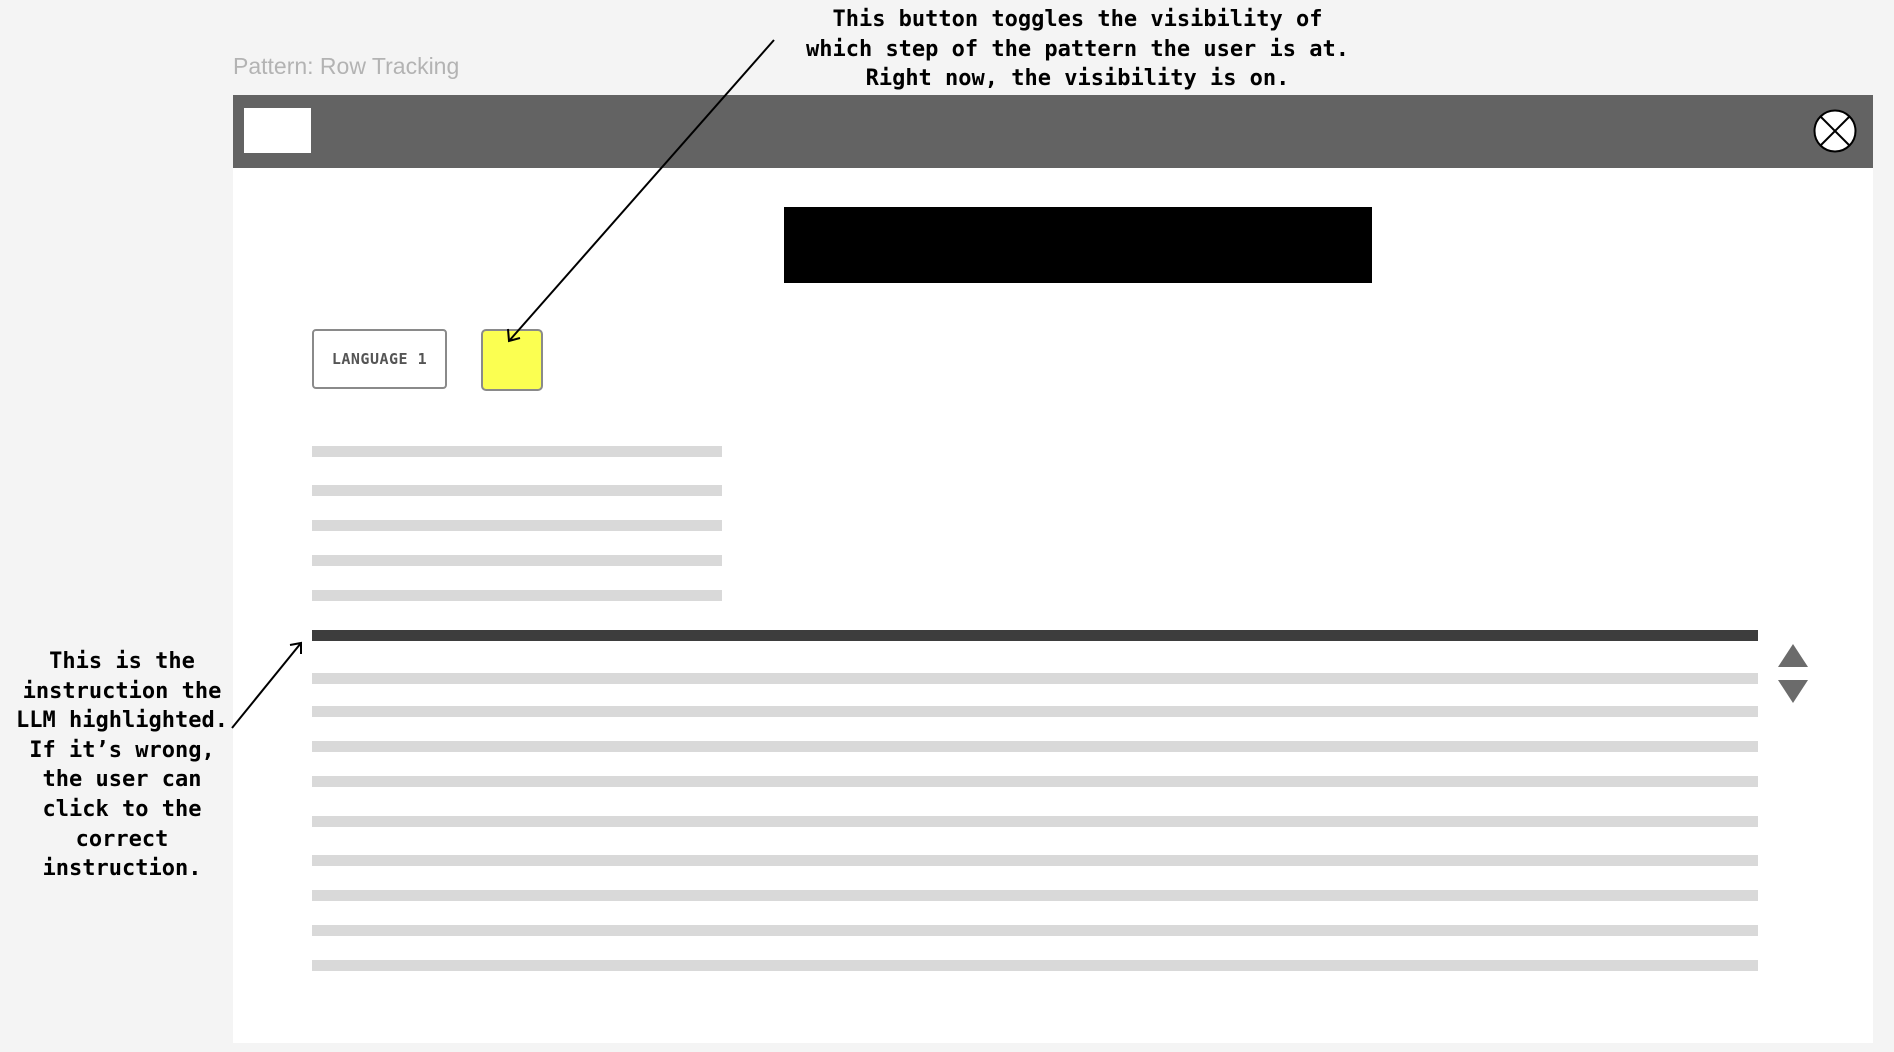 The width and height of the screenshot is (1894, 1052). Describe the element at coordinates (1793, 691) in the screenshot. I see `triangle-down-icon` at that location.